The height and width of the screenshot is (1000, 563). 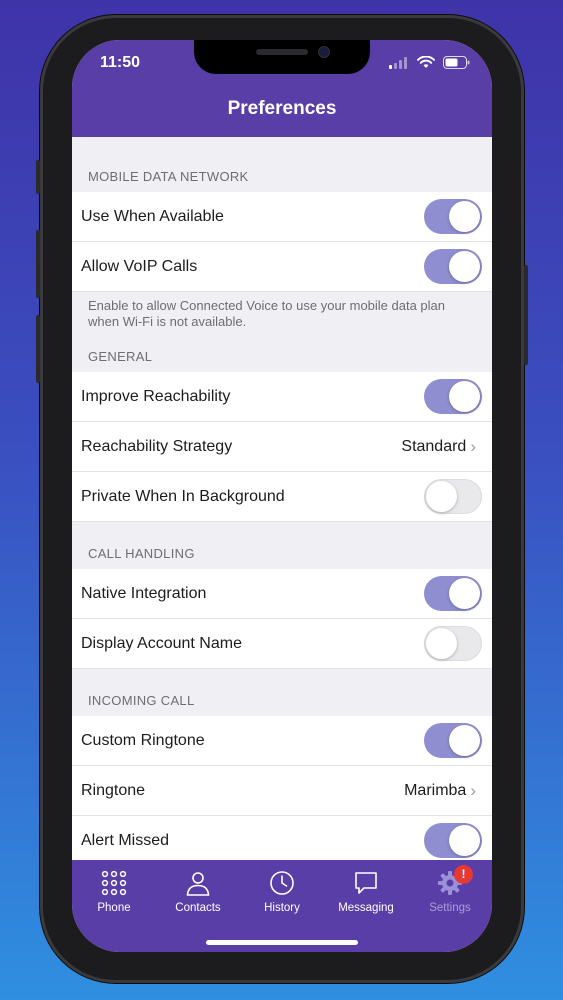 I want to click on front-camera, so click(x=324, y=52).